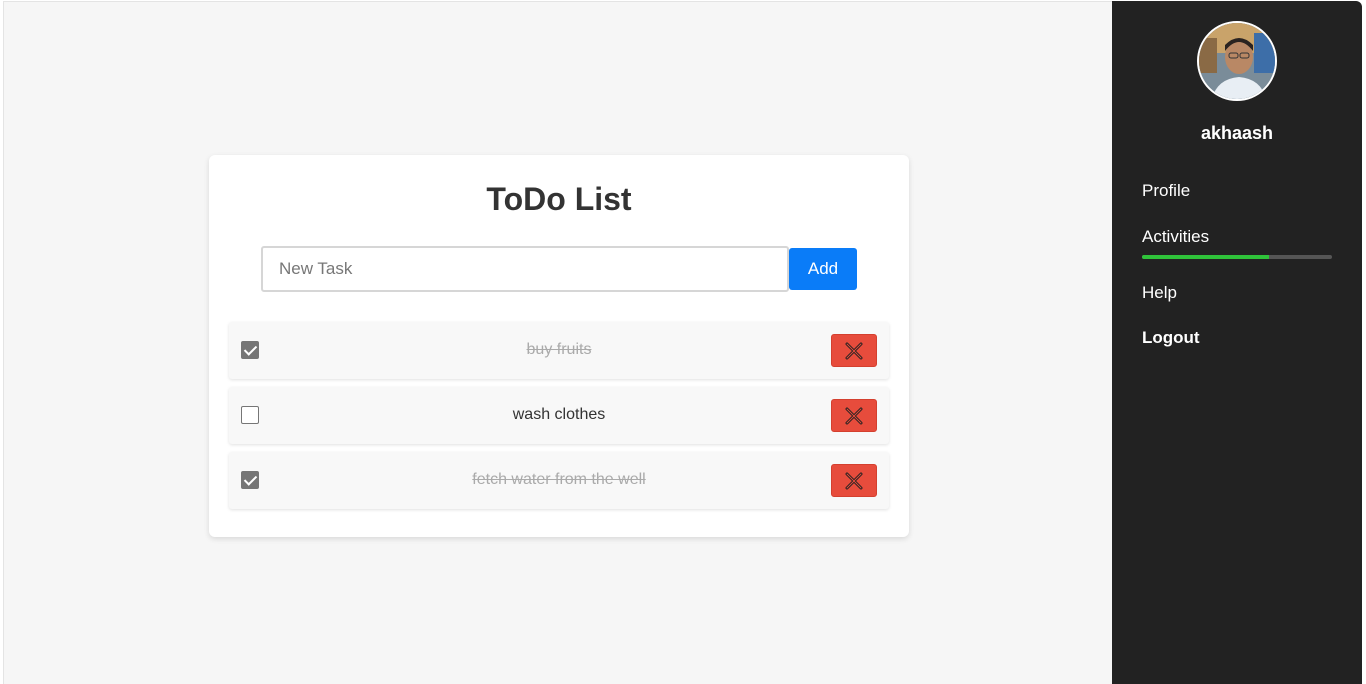 Image resolution: width=1366 pixels, height=684 pixels. What do you see at coordinates (559, 199) in the screenshot?
I see `page-title: ToDo List` at bounding box center [559, 199].